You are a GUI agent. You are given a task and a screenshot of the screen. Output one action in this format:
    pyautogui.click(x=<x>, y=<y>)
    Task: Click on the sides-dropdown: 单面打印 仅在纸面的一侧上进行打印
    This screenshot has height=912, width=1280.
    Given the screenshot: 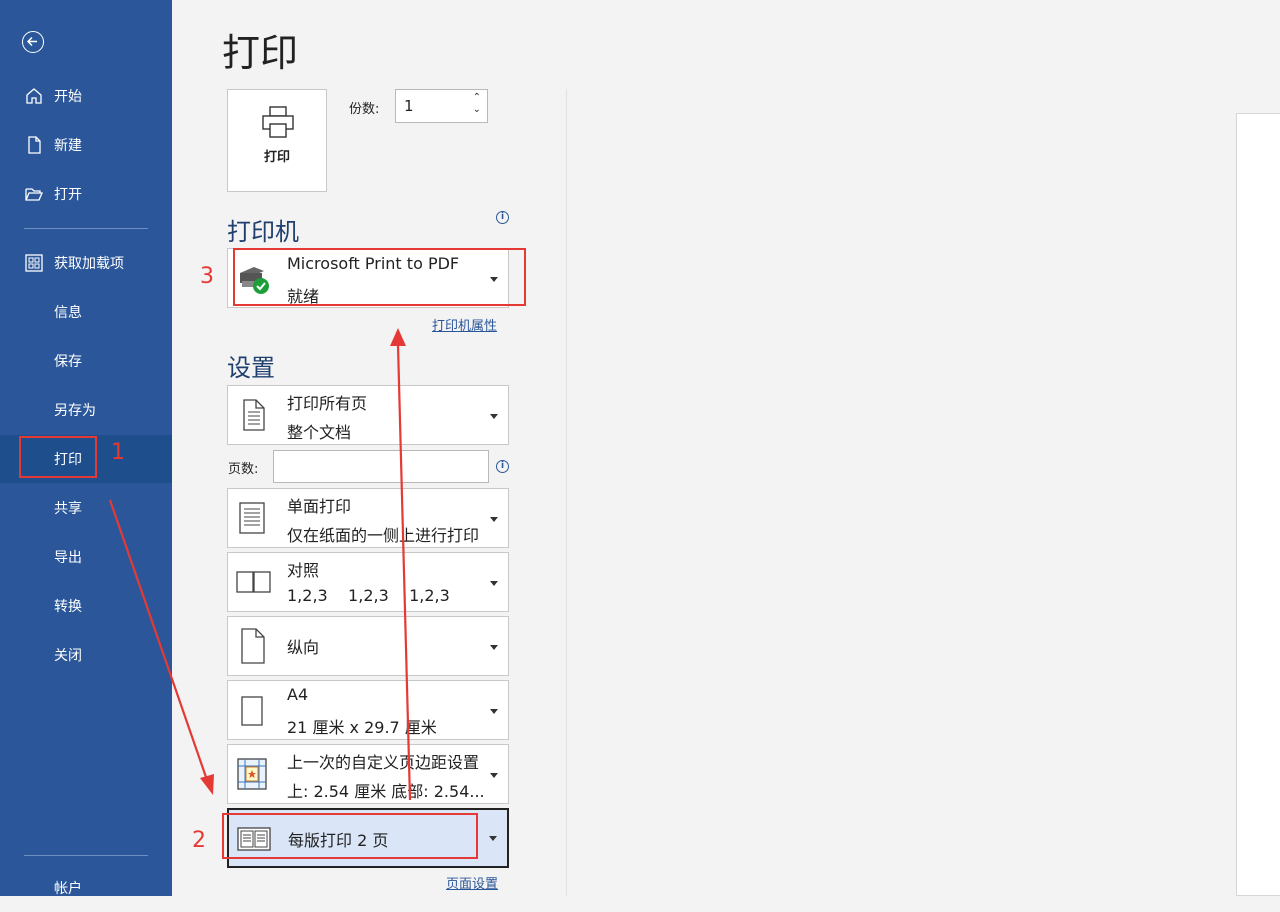 What is the action you would take?
    pyautogui.click(x=368, y=518)
    